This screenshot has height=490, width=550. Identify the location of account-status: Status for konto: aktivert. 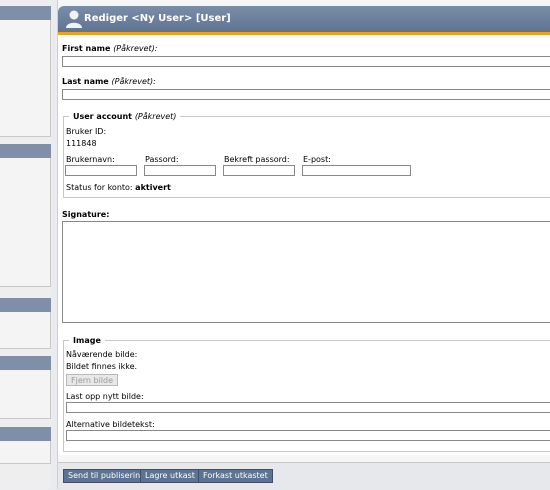
(118, 187).